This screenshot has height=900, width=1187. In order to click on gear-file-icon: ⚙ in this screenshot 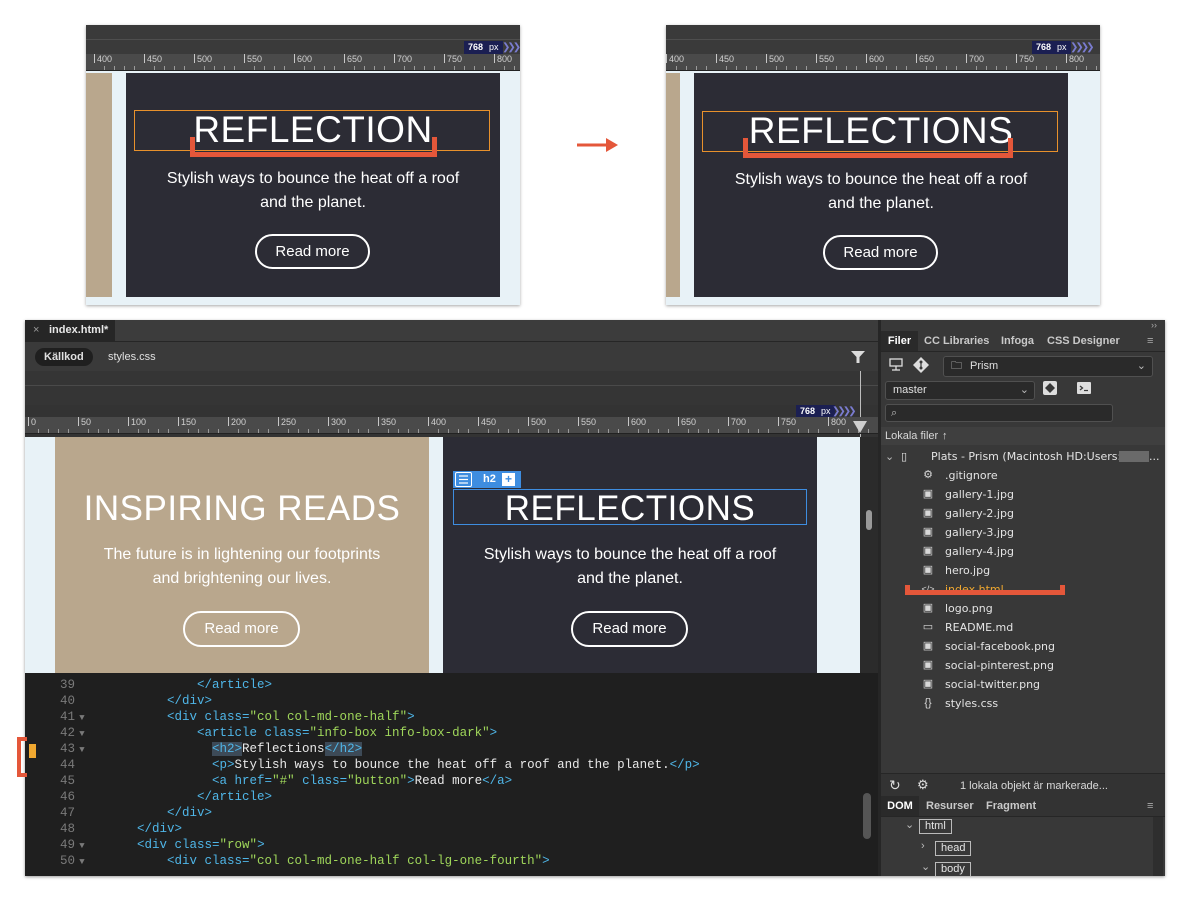, I will do `click(928, 475)`.